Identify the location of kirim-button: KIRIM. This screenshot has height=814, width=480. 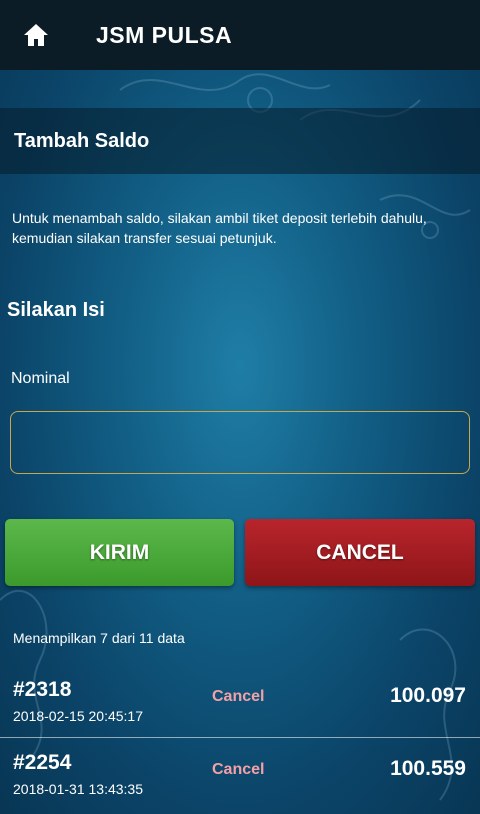
(119, 552).